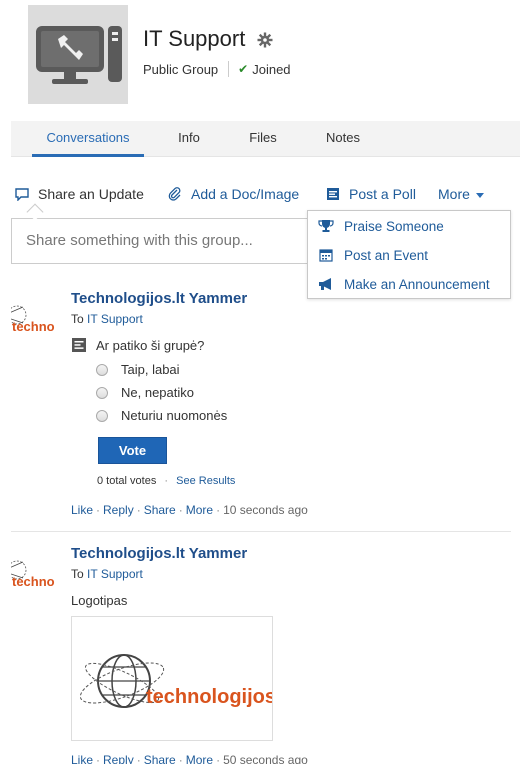  What do you see at coordinates (271, 69) in the screenshot?
I see `joined-status: Joined` at bounding box center [271, 69].